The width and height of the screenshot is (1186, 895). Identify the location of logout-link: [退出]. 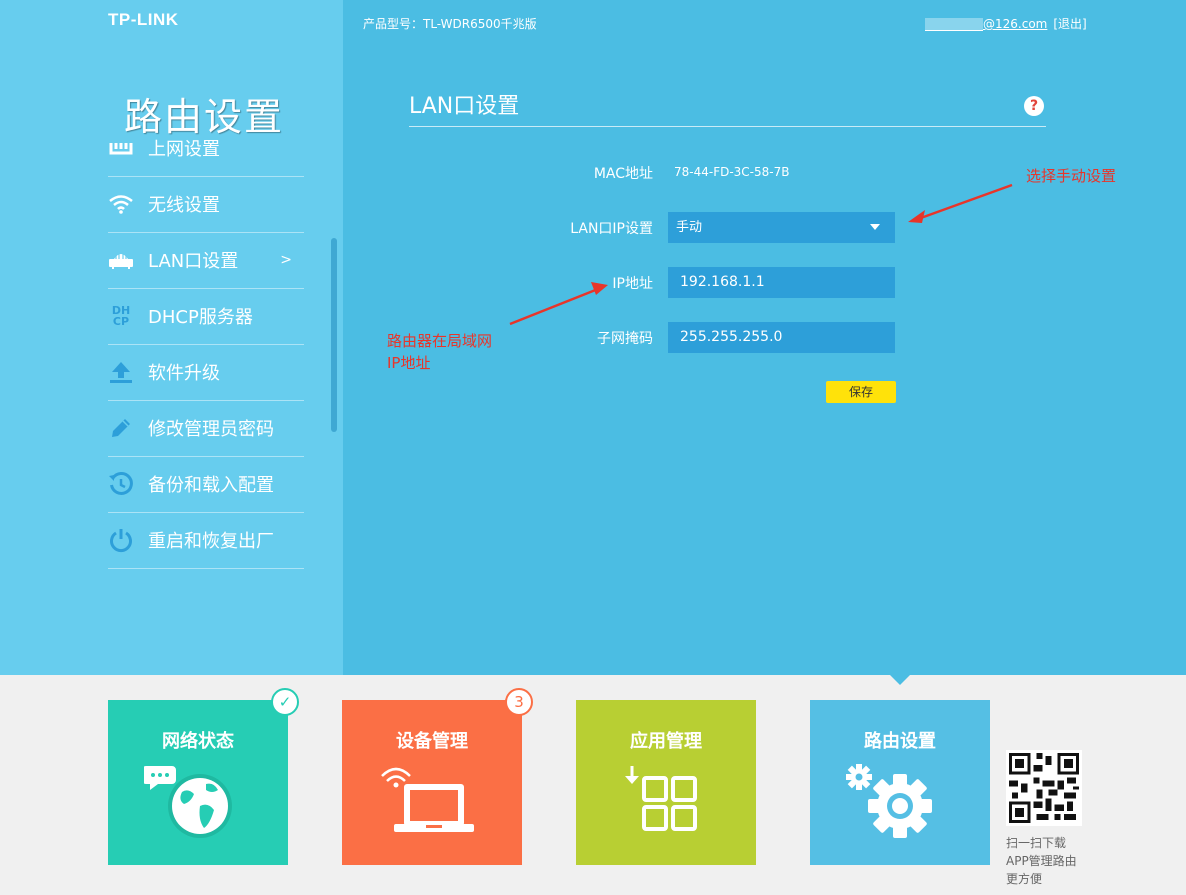
(1069, 24).